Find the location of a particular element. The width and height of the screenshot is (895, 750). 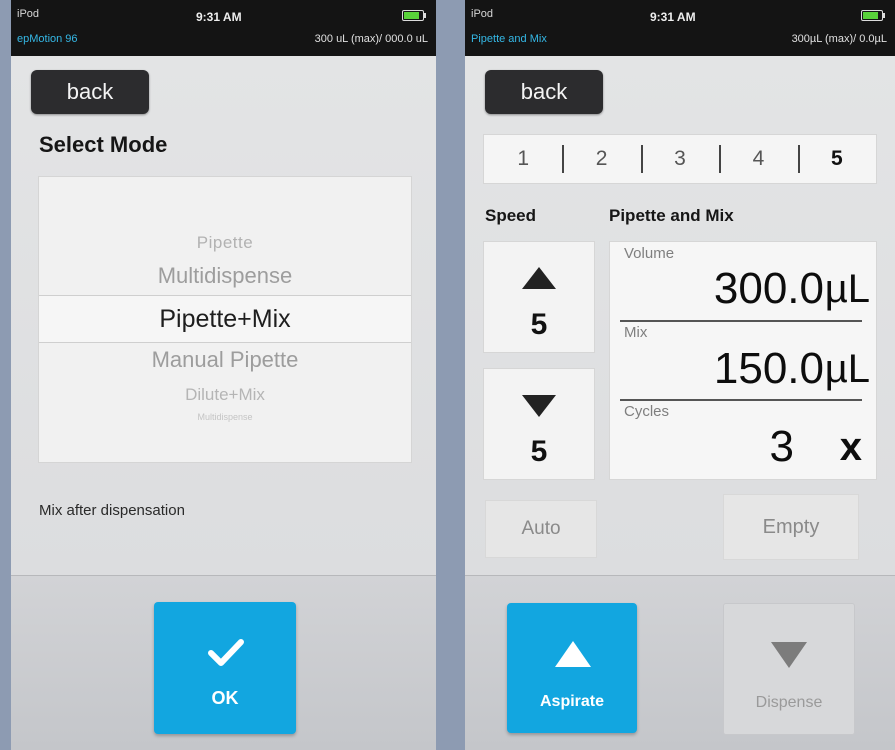

mix-label: Mix is located at coordinates (636, 332).